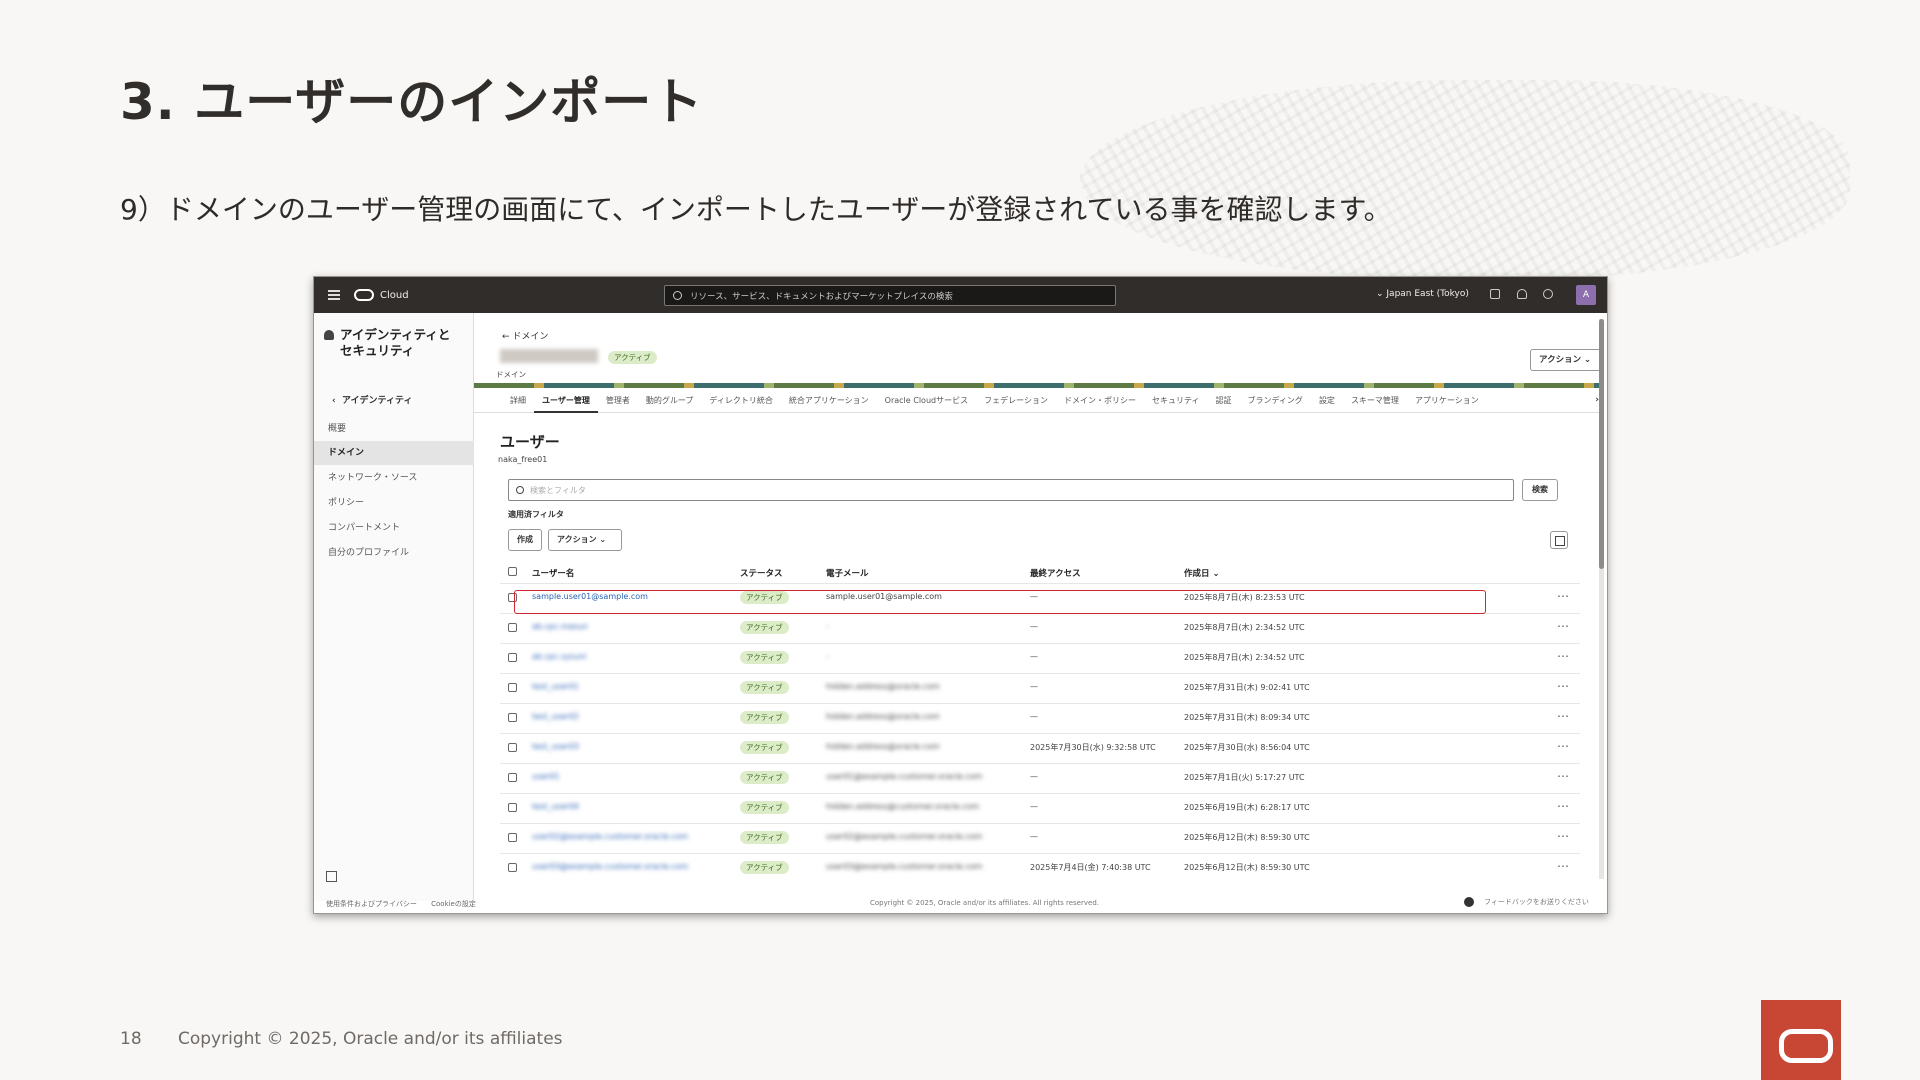 The height and width of the screenshot is (1080, 1920). What do you see at coordinates (555, 716) in the screenshot?
I see `username-link: test_user02` at bounding box center [555, 716].